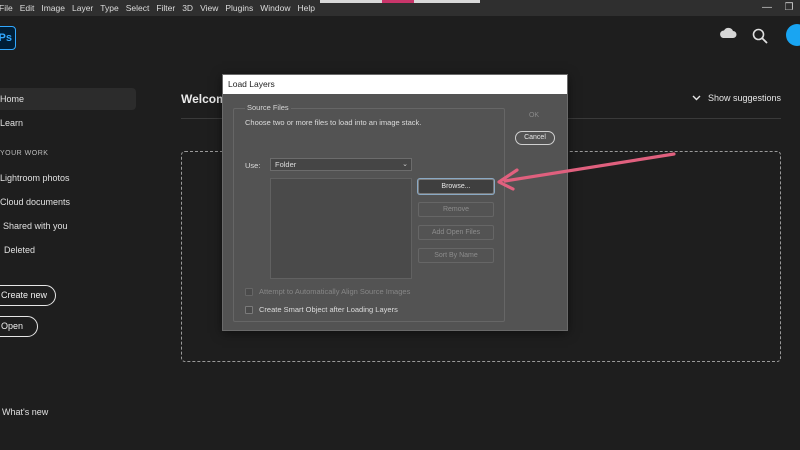 This screenshot has width=800, height=450. What do you see at coordinates (286, 164) in the screenshot?
I see `use-select-value: Folder` at bounding box center [286, 164].